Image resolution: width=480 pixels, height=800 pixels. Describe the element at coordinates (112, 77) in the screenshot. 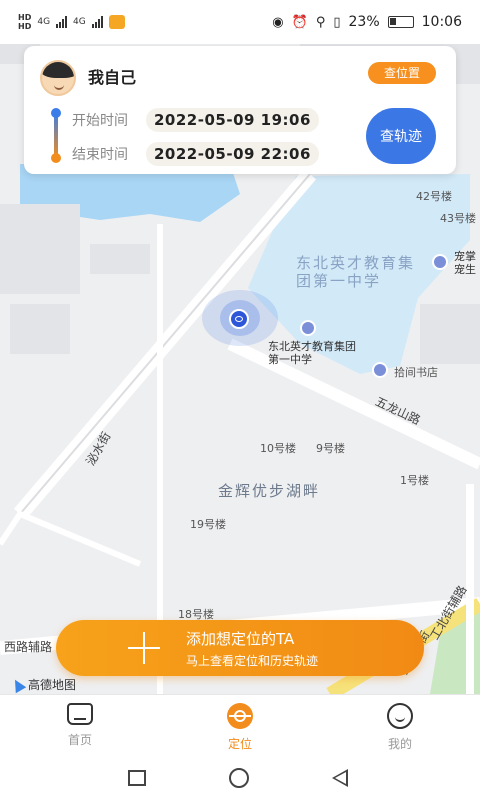

I see `user-name: 我自己` at that location.